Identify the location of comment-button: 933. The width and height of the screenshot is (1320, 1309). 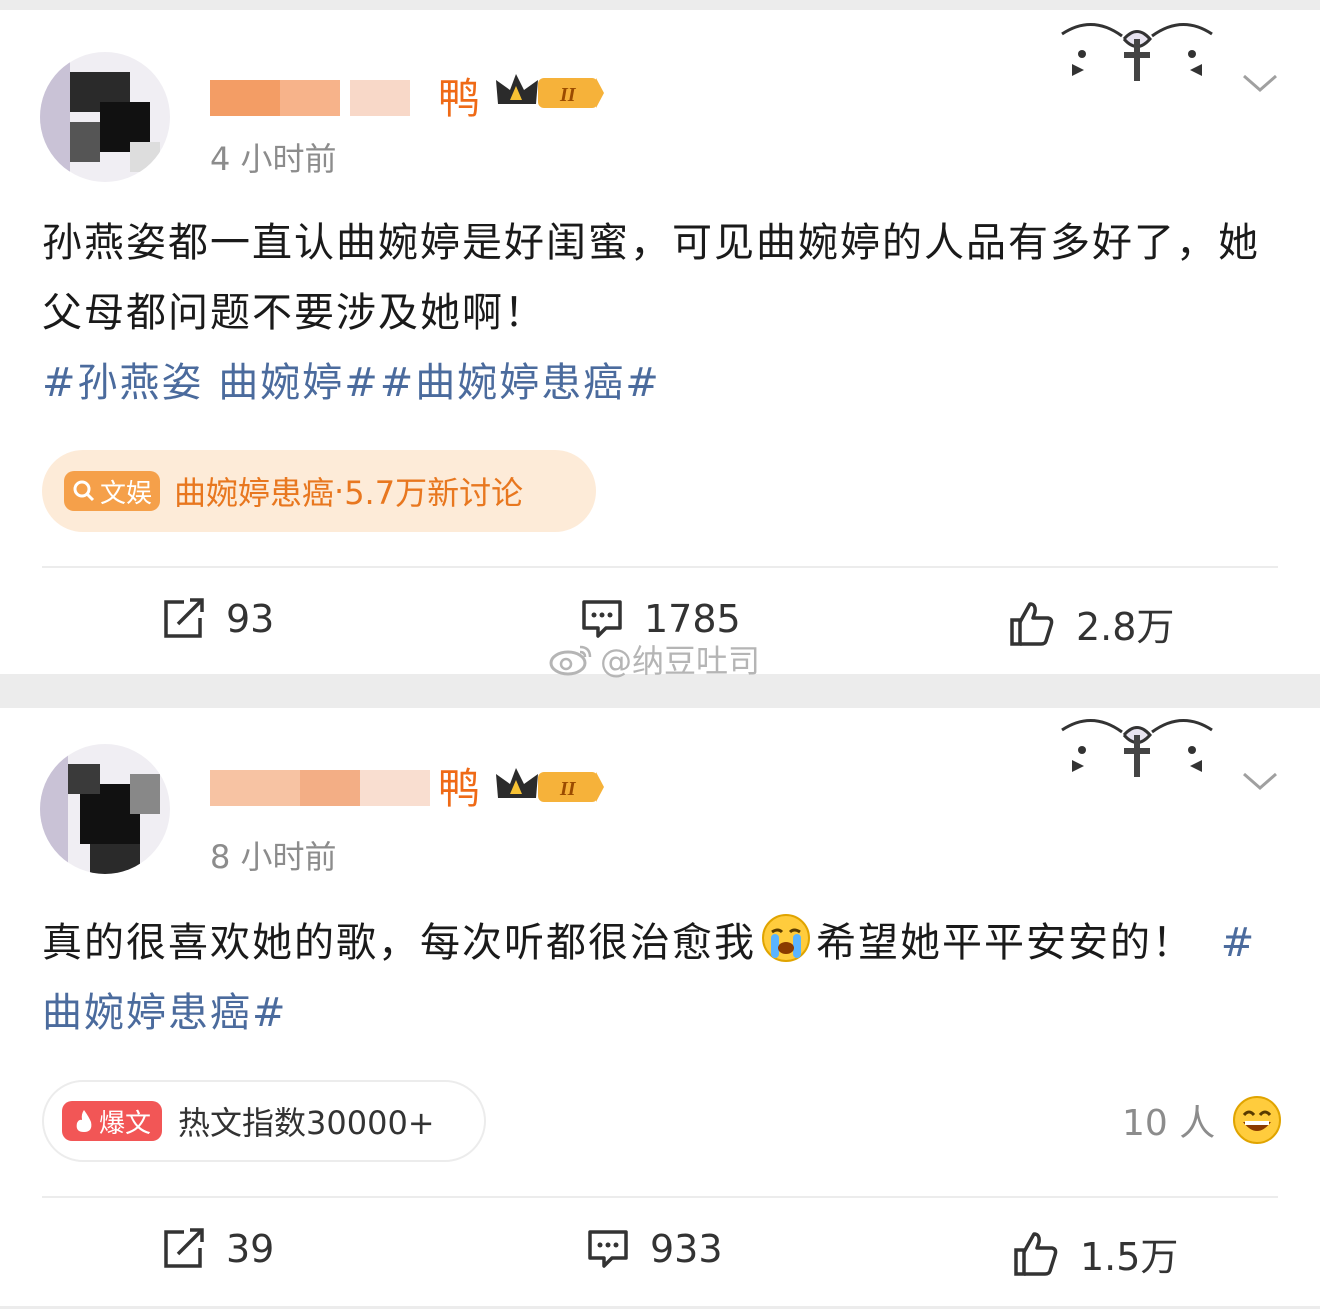
(654, 1249).